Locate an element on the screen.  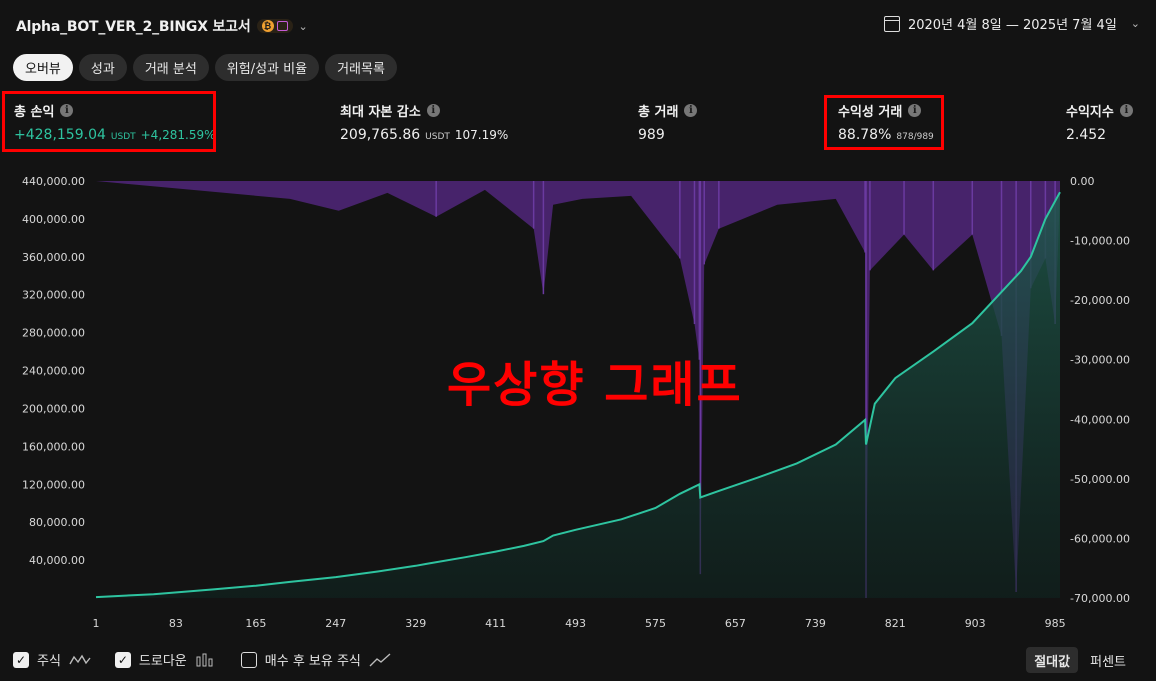
legend-label: 매수 후 보유 주식 is located at coordinates (312, 661).